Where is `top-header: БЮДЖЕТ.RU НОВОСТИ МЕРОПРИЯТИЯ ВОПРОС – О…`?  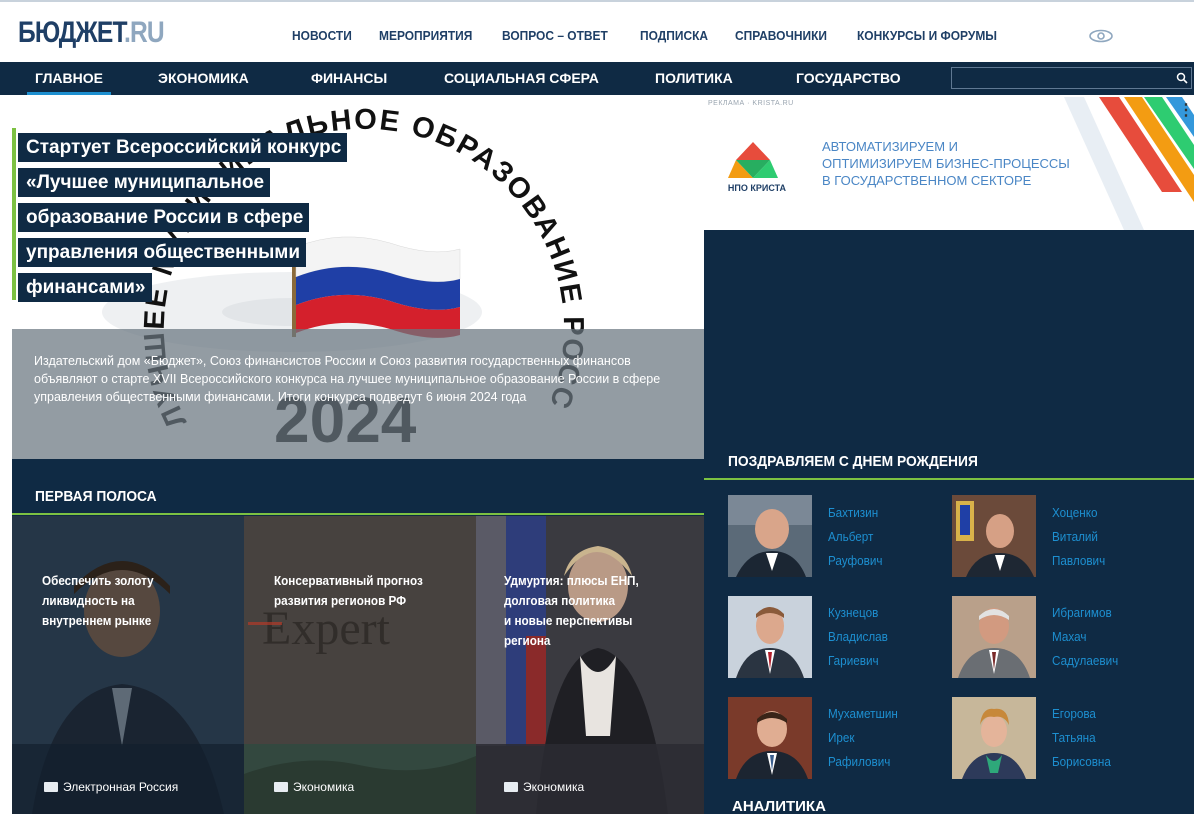 top-header: БЮДЖЕТ.RU НОВОСТИ МЕРОПРИЯТИЯ ВОПРОС – О… is located at coordinates (597, 29).